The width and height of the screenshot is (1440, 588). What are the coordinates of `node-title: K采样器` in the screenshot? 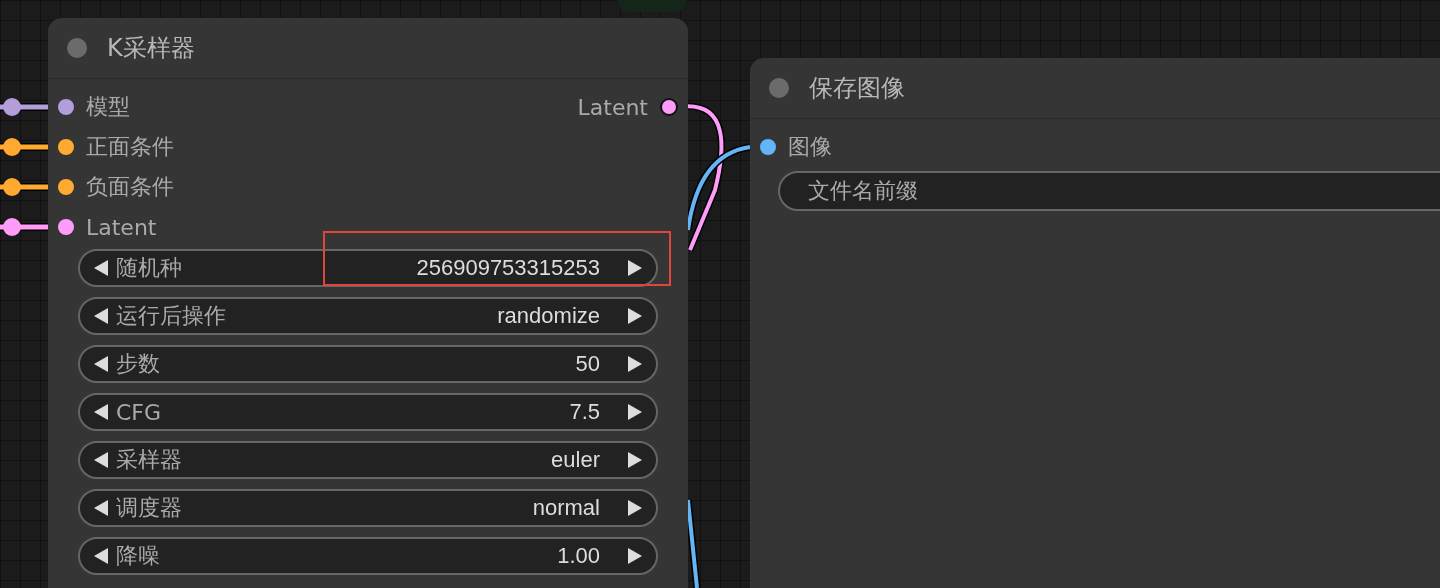 It's located at (151, 48).